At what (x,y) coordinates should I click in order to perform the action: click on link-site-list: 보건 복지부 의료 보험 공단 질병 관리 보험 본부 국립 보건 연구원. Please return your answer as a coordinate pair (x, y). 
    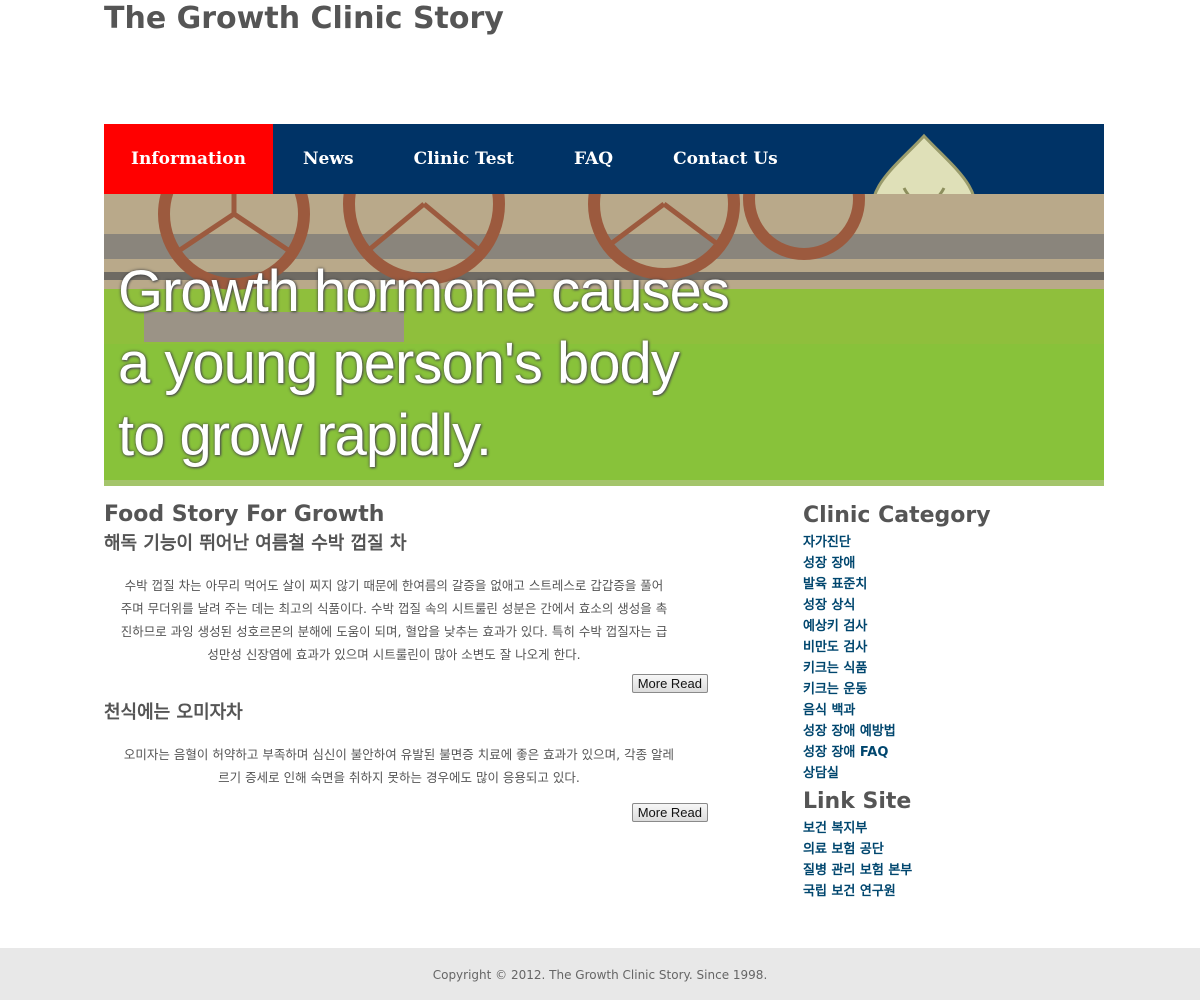
    Looking at the image, I should click on (953, 860).